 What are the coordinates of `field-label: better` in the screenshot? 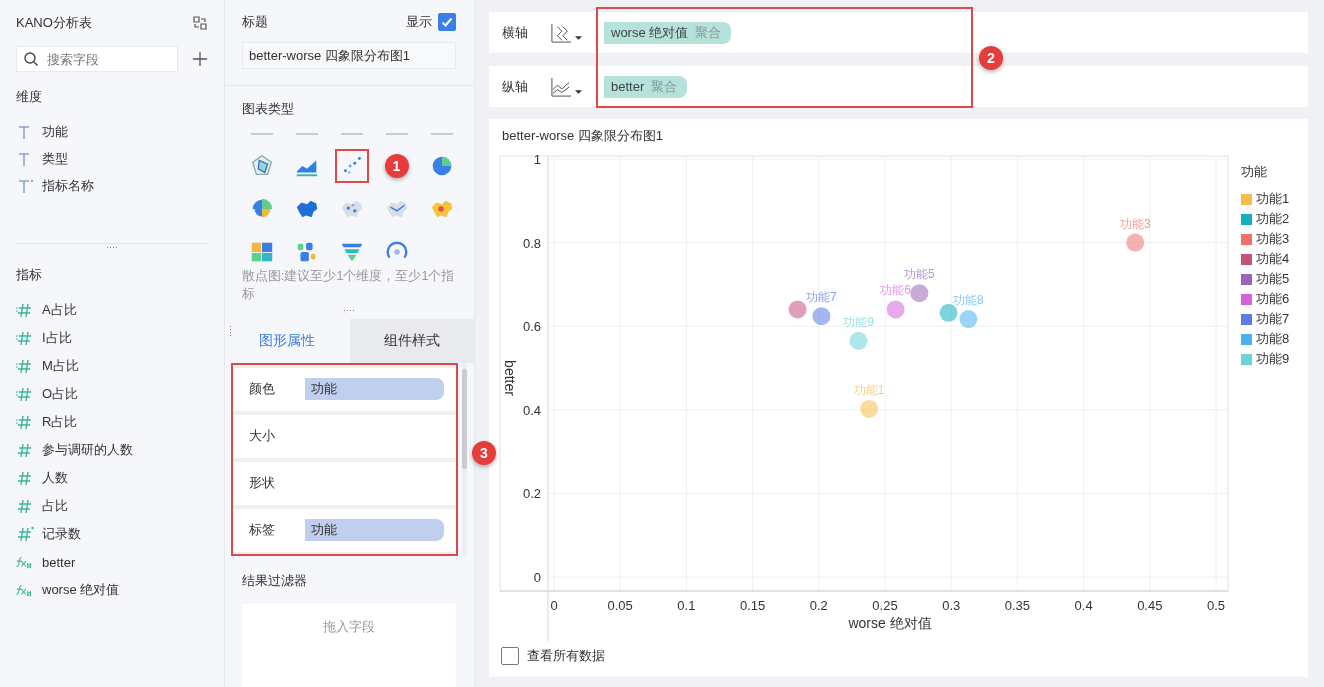 It's located at (59, 562).